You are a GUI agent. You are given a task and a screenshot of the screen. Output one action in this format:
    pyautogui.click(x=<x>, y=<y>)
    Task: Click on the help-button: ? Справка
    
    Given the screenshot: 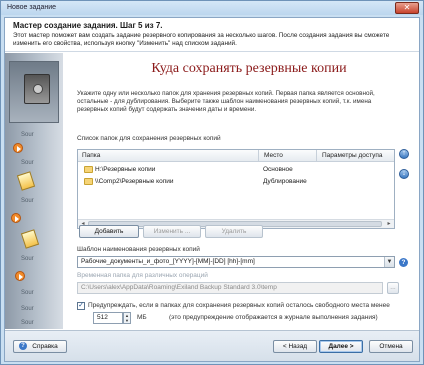 What is the action you would take?
    pyautogui.click(x=40, y=346)
    